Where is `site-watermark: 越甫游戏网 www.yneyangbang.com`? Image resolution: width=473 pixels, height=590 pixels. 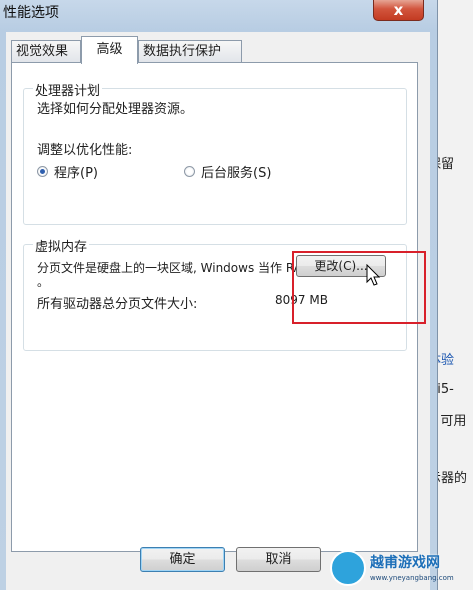
site-watermark: 越甫游戏网 www.yneyangbang.com is located at coordinates (401, 569).